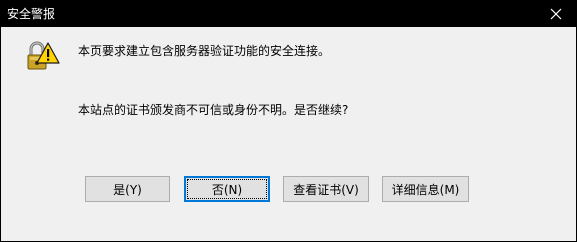 The height and width of the screenshot is (242, 577). I want to click on close-button, so click(556, 14).